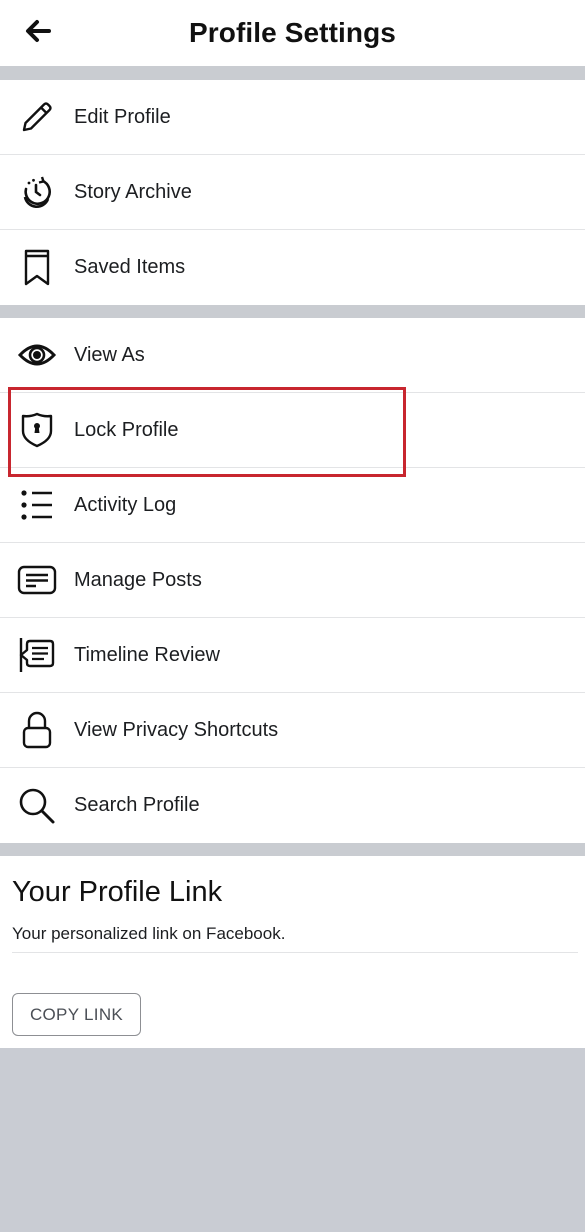 Image resolution: width=585 pixels, height=1232 pixels. I want to click on menu-item-view-privacy-shortcuts: View Privacy Shortcuts, so click(292, 730).